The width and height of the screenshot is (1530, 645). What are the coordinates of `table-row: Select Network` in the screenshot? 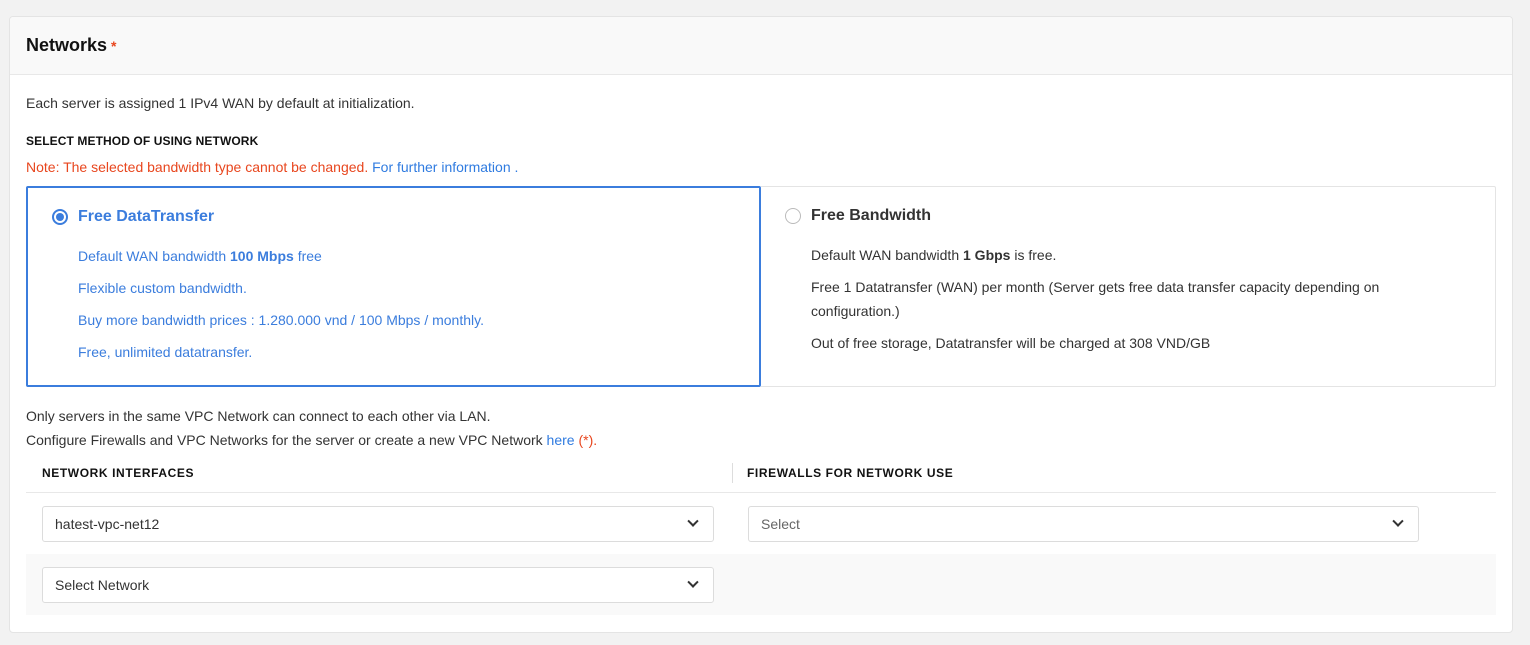 It's located at (761, 584).